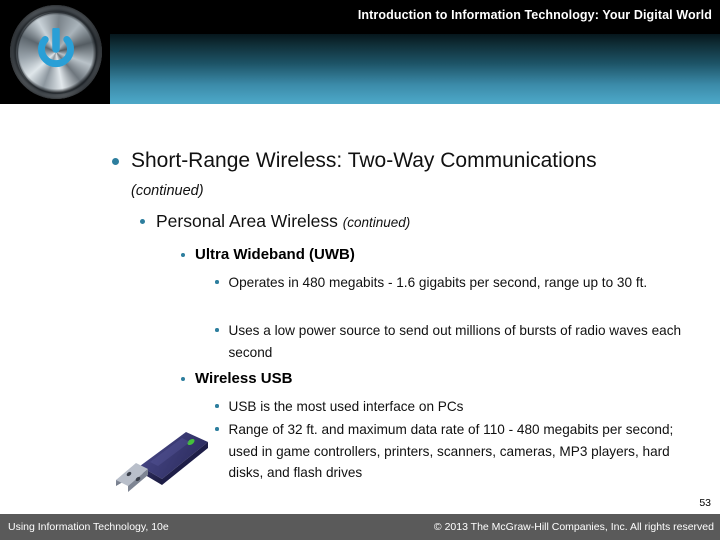 This screenshot has height=540, width=720. What do you see at coordinates (142, 221) in the screenshot?
I see `bullet-dot-level2` at bounding box center [142, 221].